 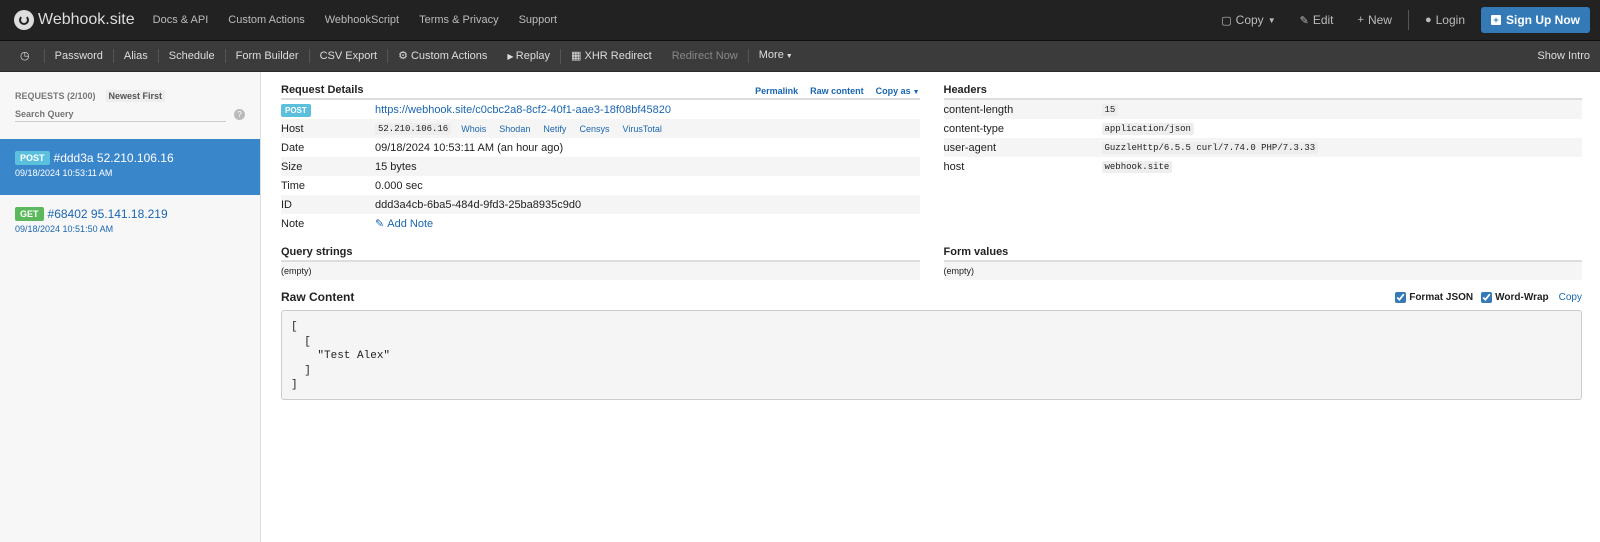 I want to click on sort-toggle: Newest First, so click(x=135, y=96).